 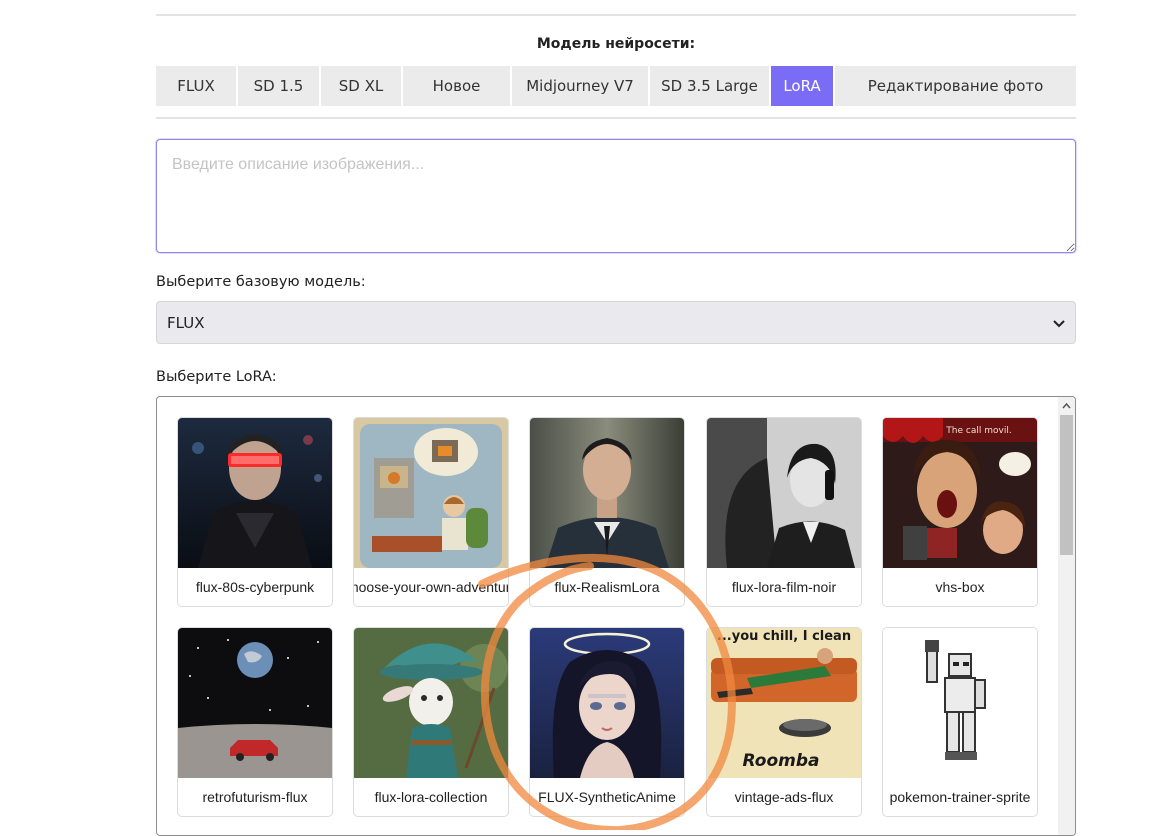 I want to click on tab-flux: FLUX, so click(x=196, y=86).